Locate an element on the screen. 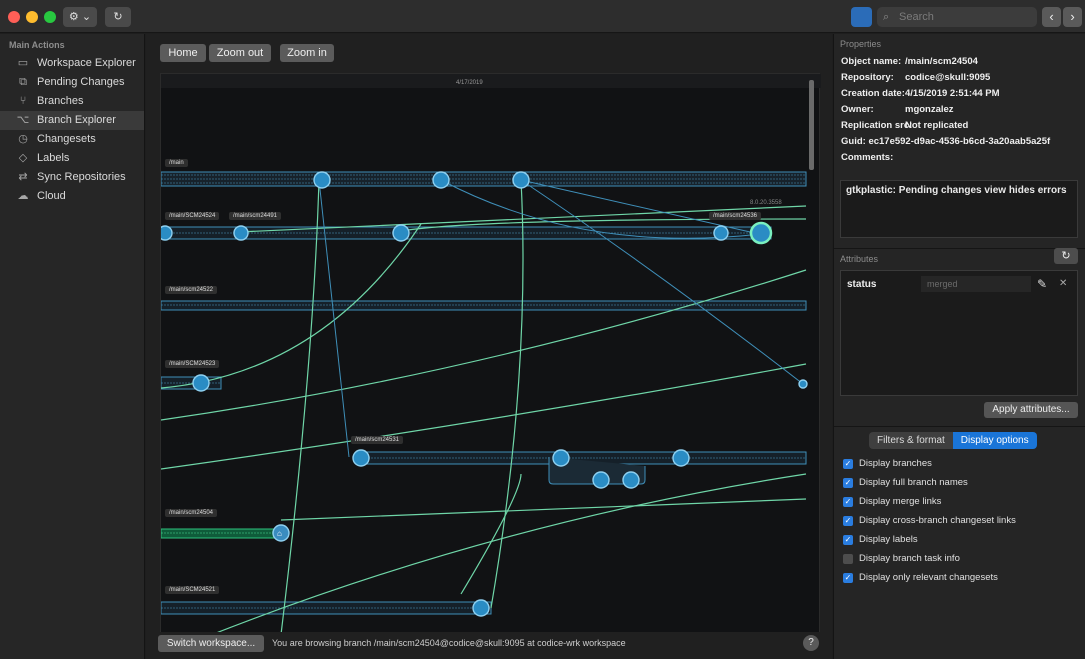 The image size is (1085, 659). sidebar-item-label: Labels is located at coordinates (53, 158).